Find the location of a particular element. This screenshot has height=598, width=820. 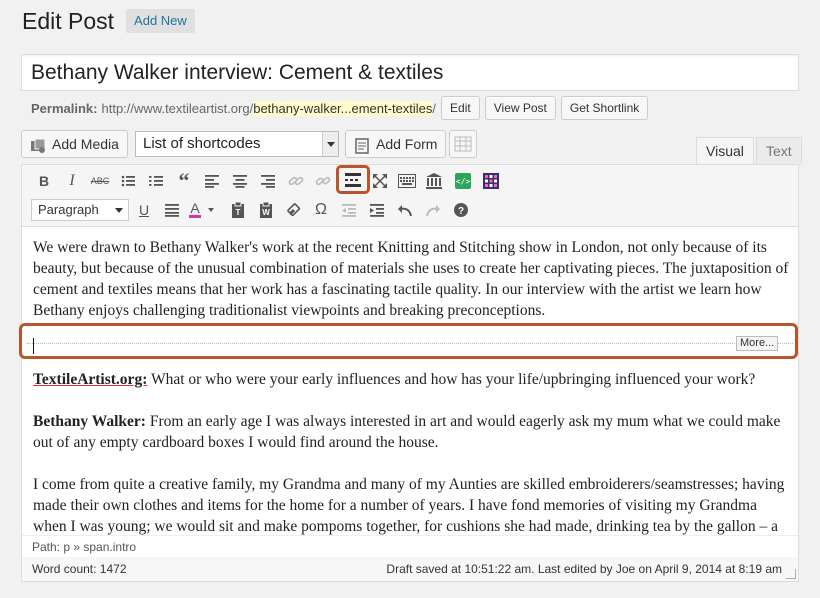

permalink-label: Permalink: is located at coordinates (64, 108).